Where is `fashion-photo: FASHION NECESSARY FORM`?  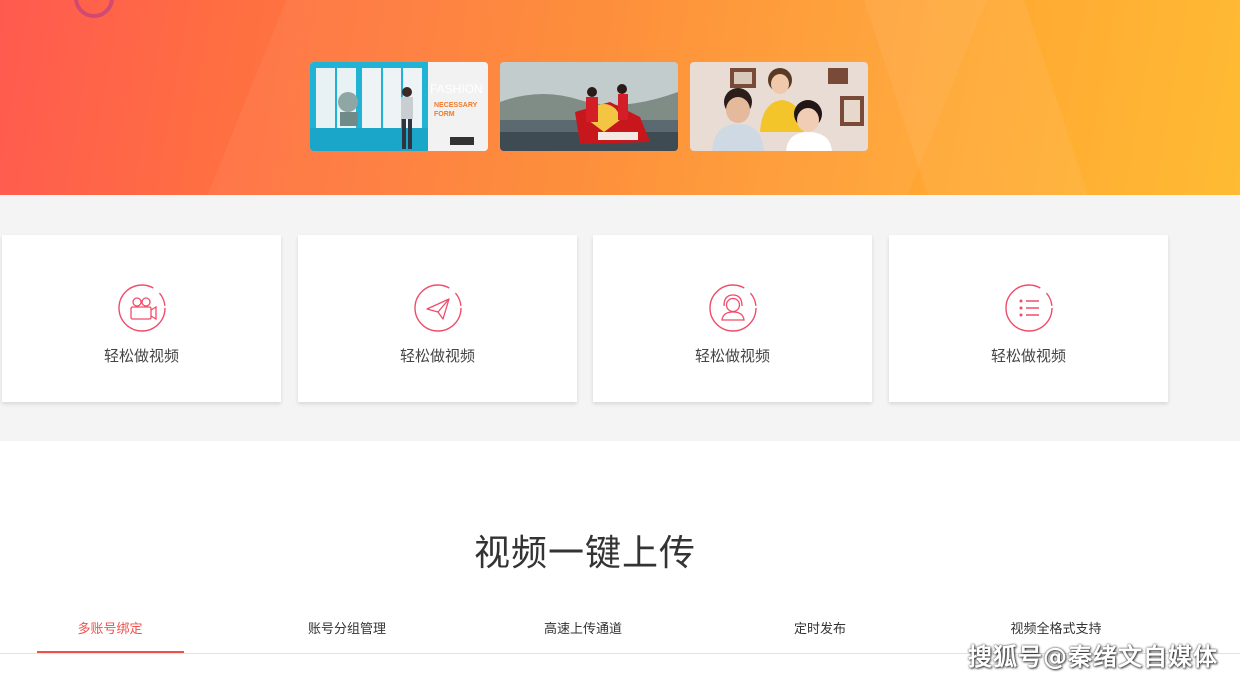 fashion-photo: FASHION NECESSARY FORM is located at coordinates (399, 106).